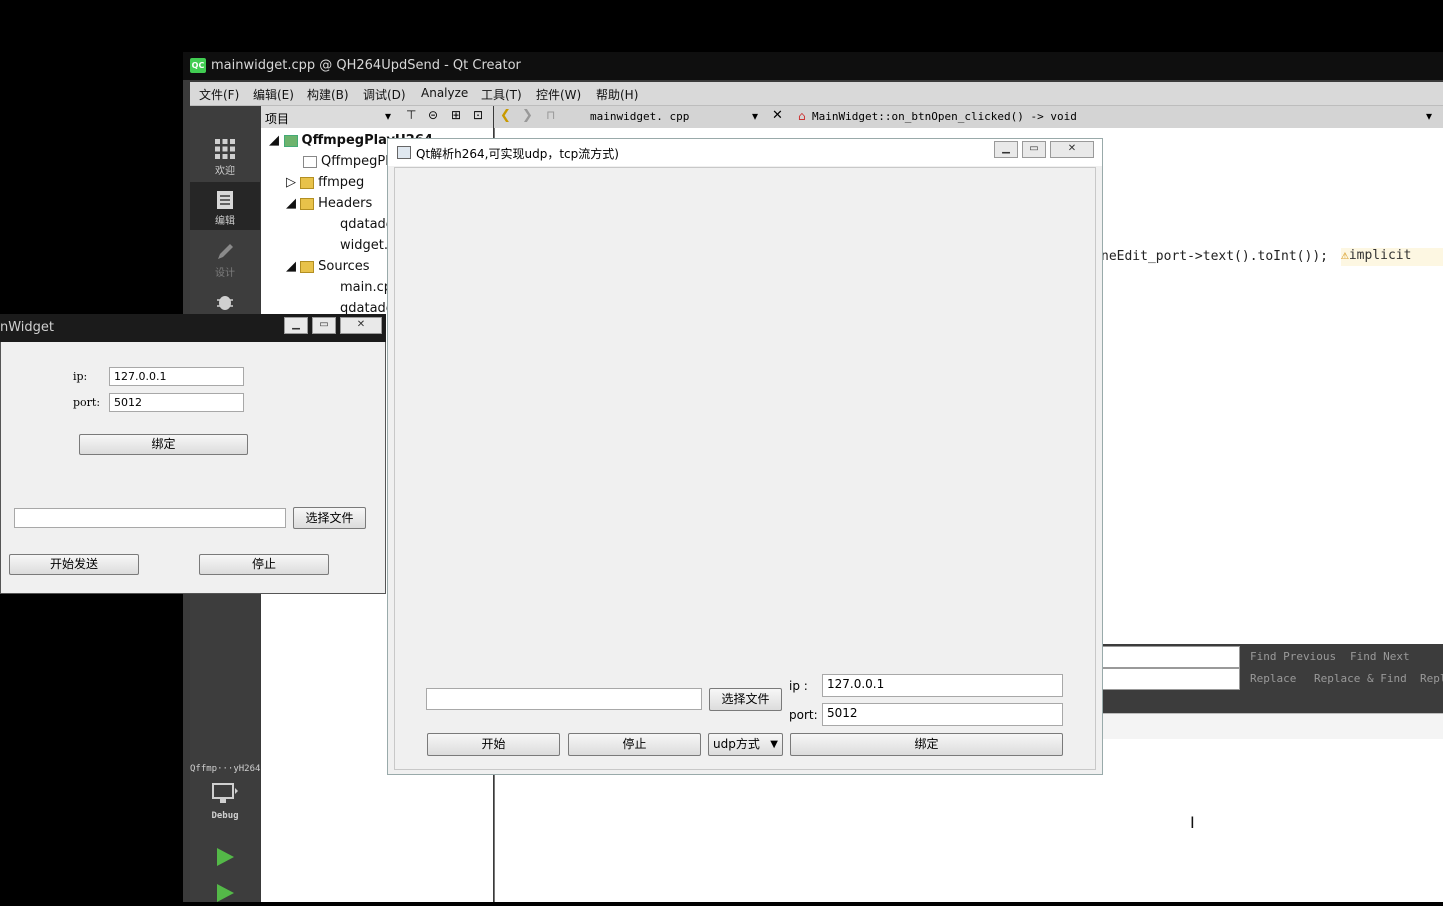 The height and width of the screenshot is (906, 1443). I want to click on lock-icon: ⊓, so click(551, 115).